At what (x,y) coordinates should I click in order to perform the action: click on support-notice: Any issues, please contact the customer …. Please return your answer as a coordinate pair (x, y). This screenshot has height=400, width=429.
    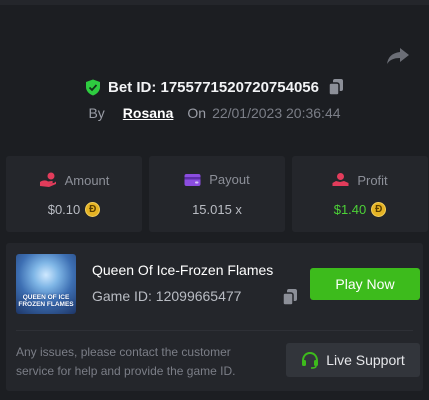
    Looking at the image, I should click on (126, 361).